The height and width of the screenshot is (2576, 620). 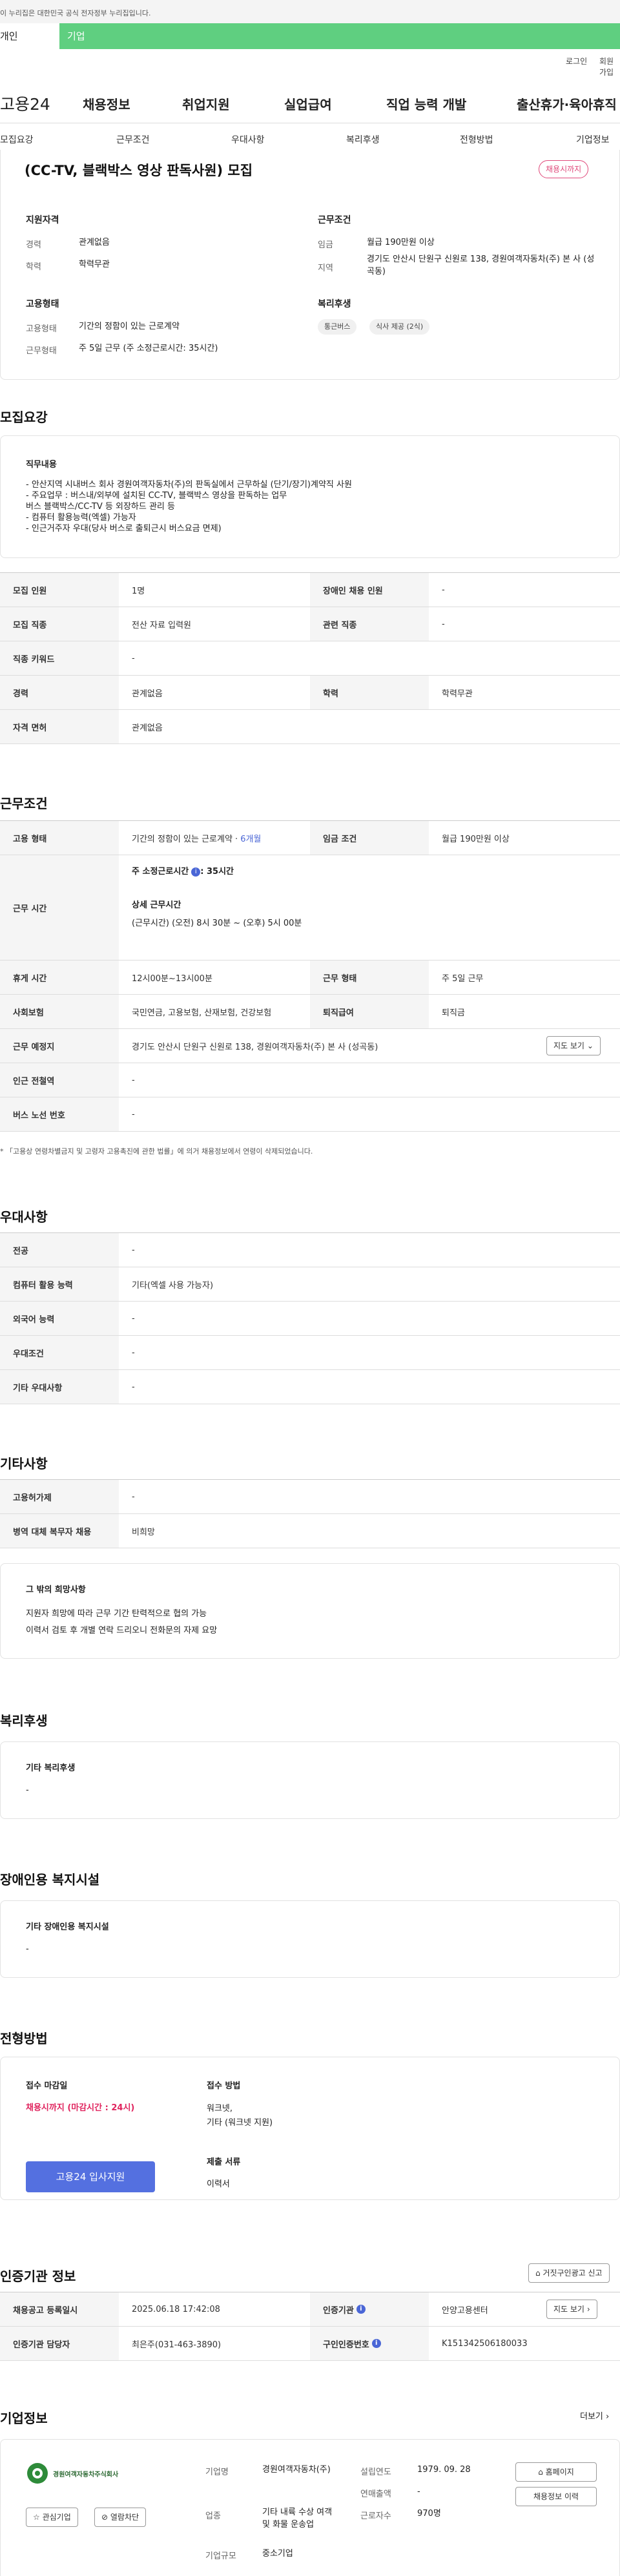 What do you see at coordinates (248, 139) in the screenshot?
I see `subnav-preference: 우대사항` at bounding box center [248, 139].